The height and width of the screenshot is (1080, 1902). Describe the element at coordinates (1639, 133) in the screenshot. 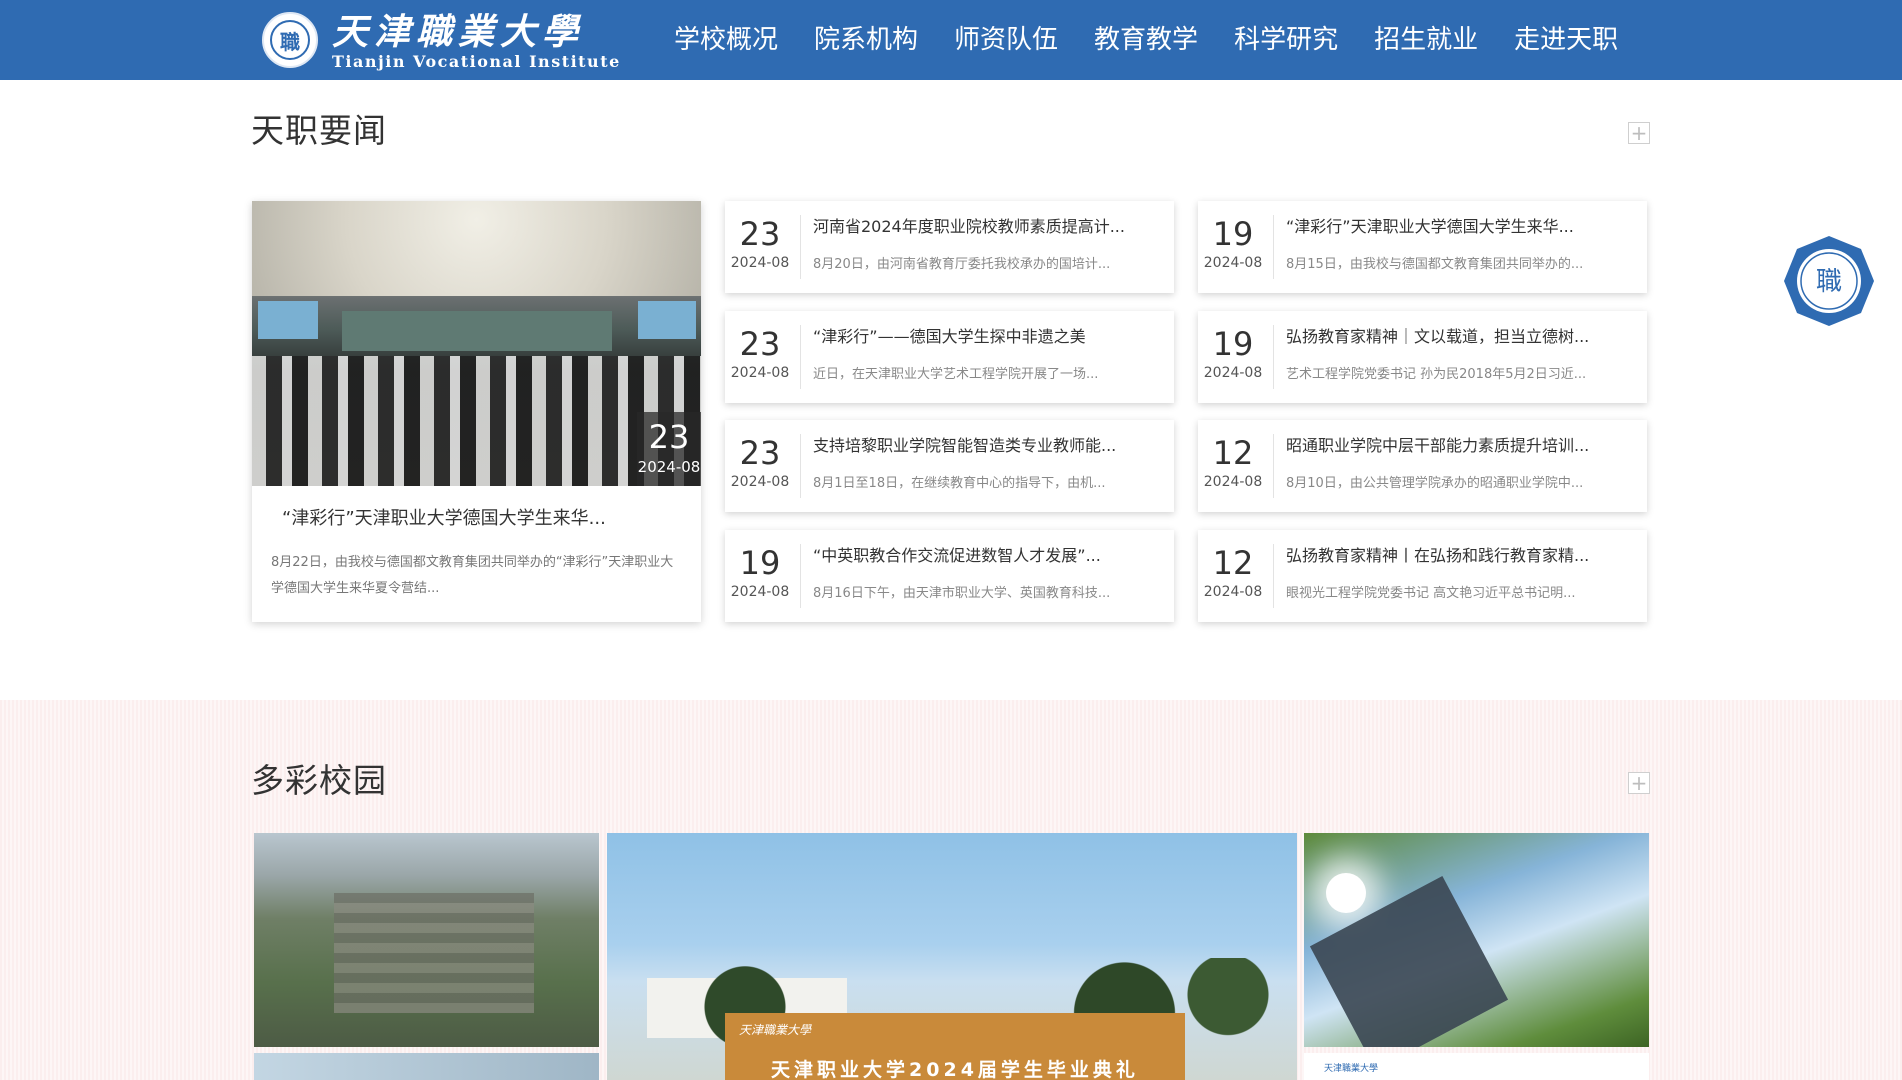

I see `news-more-button: +` at that location.